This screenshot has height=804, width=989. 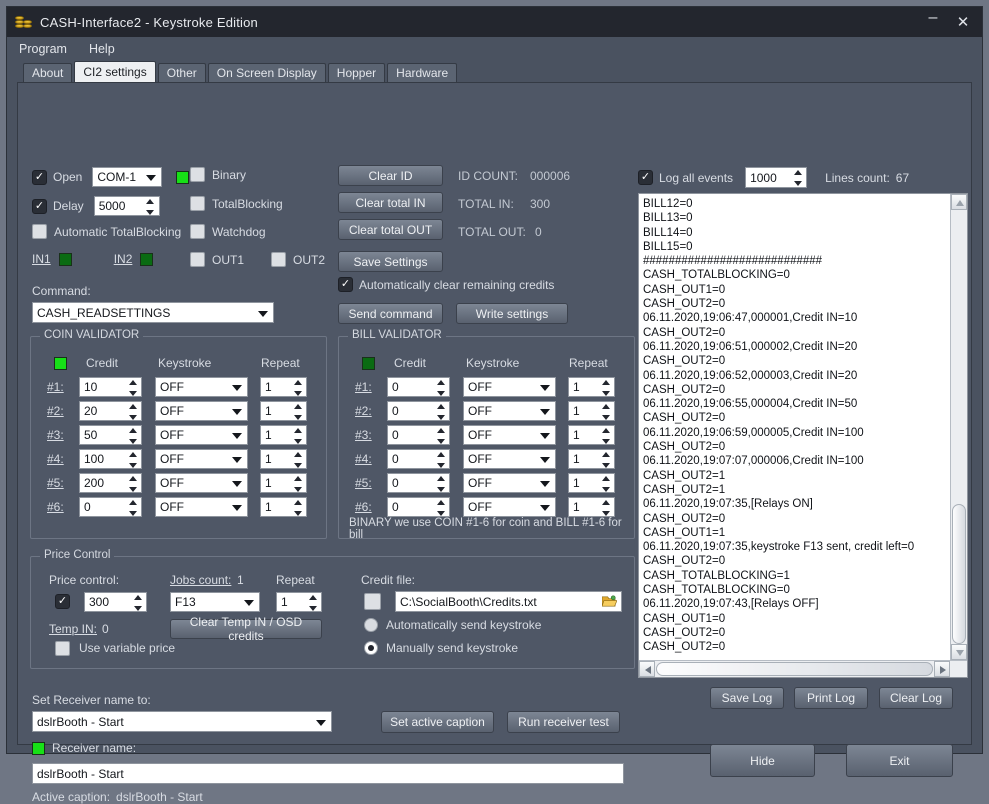 I want to click on coin-row-label-3: #3:, so click(x=55, y=435).